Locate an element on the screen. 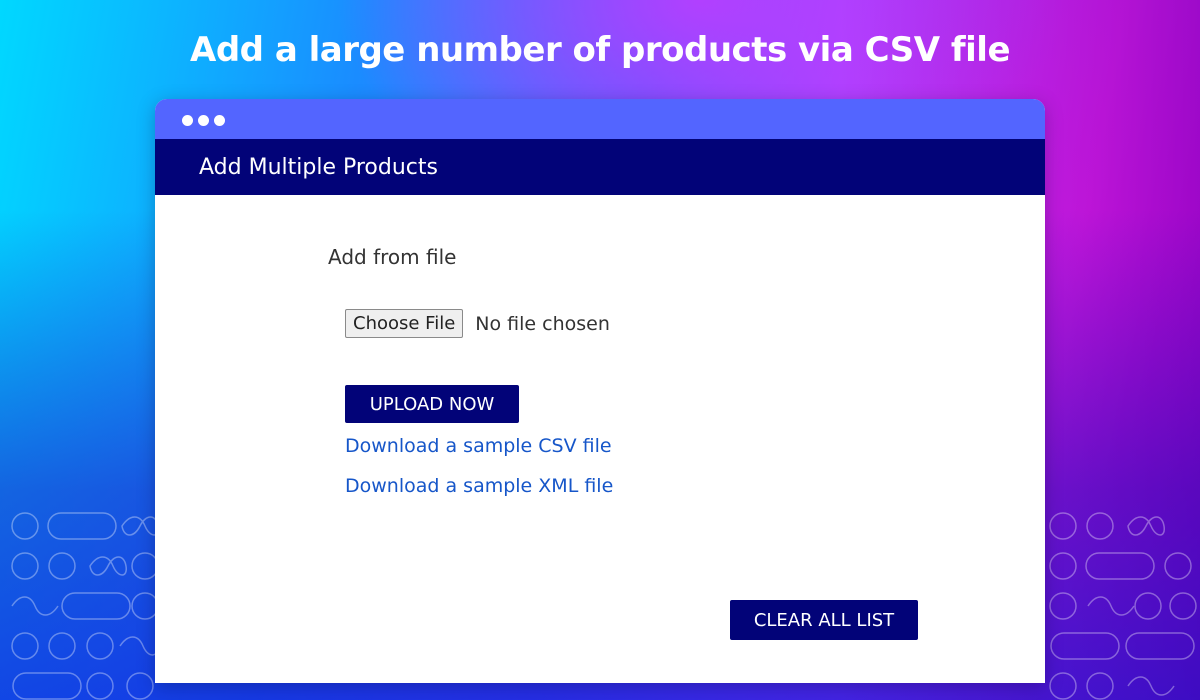 This screenshot has width=1200, height=700. window-dots-icon is located at coordinates (203, 120).